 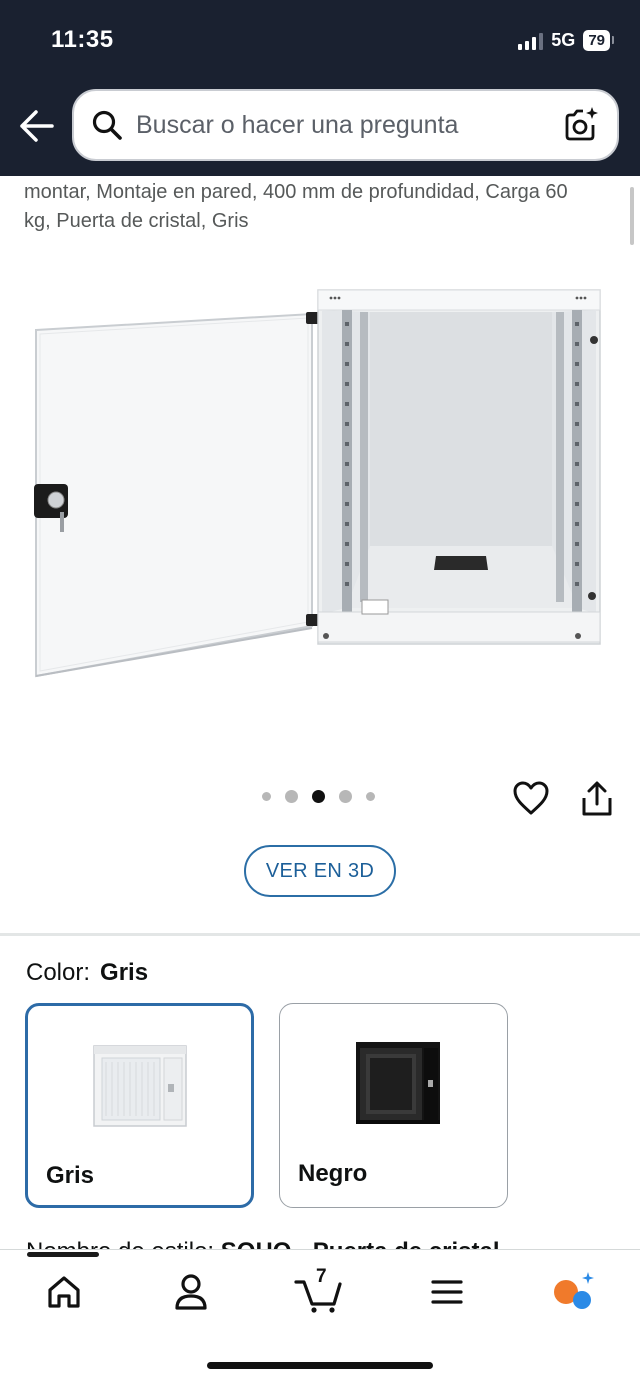 I want to click on share-icon, so click(x=597, y=799).